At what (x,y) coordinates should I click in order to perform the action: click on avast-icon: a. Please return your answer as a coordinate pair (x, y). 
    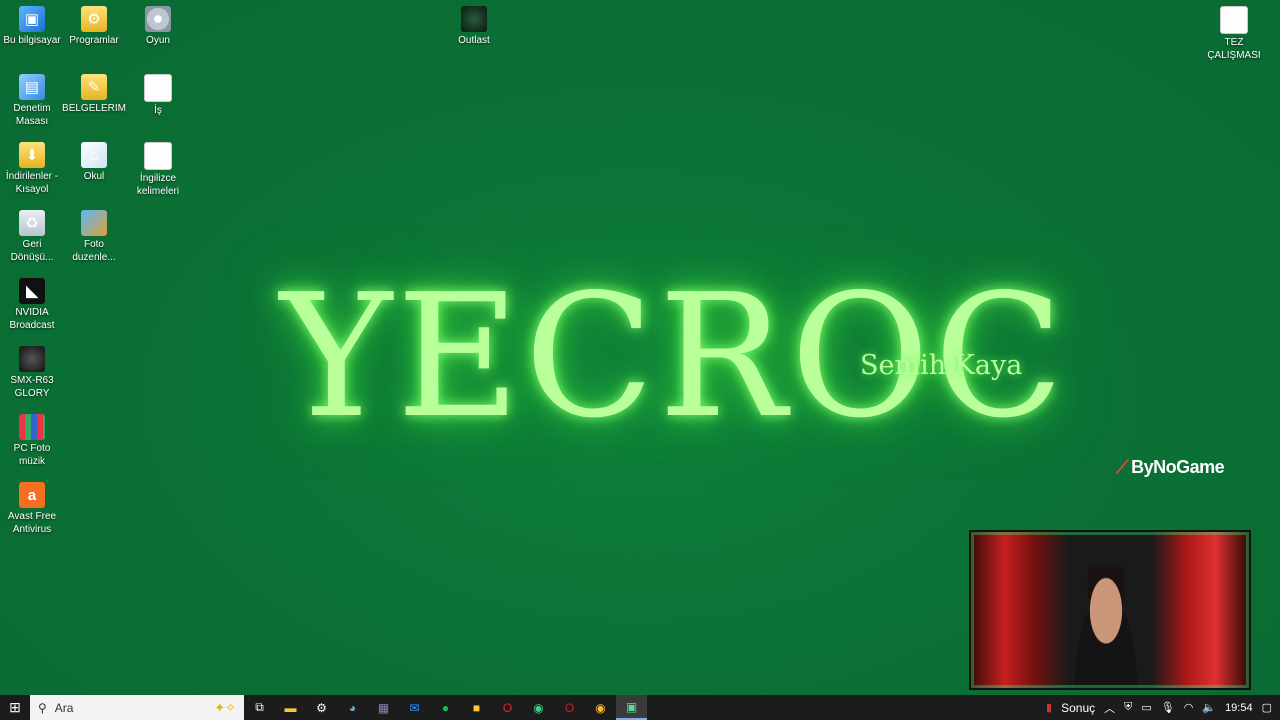
    Looking at the image, I should click on (32, 495).